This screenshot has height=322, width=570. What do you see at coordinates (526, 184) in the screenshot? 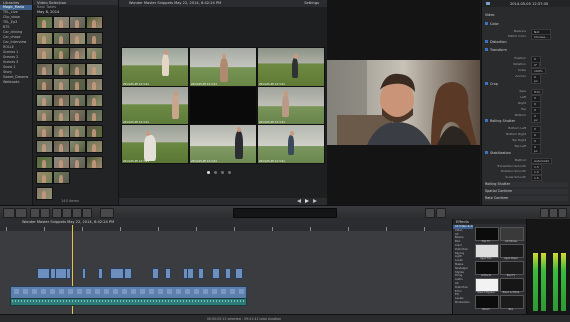
I see `section-rolling-shutter: Rolling Shutter` at bounding box center [526, 184].